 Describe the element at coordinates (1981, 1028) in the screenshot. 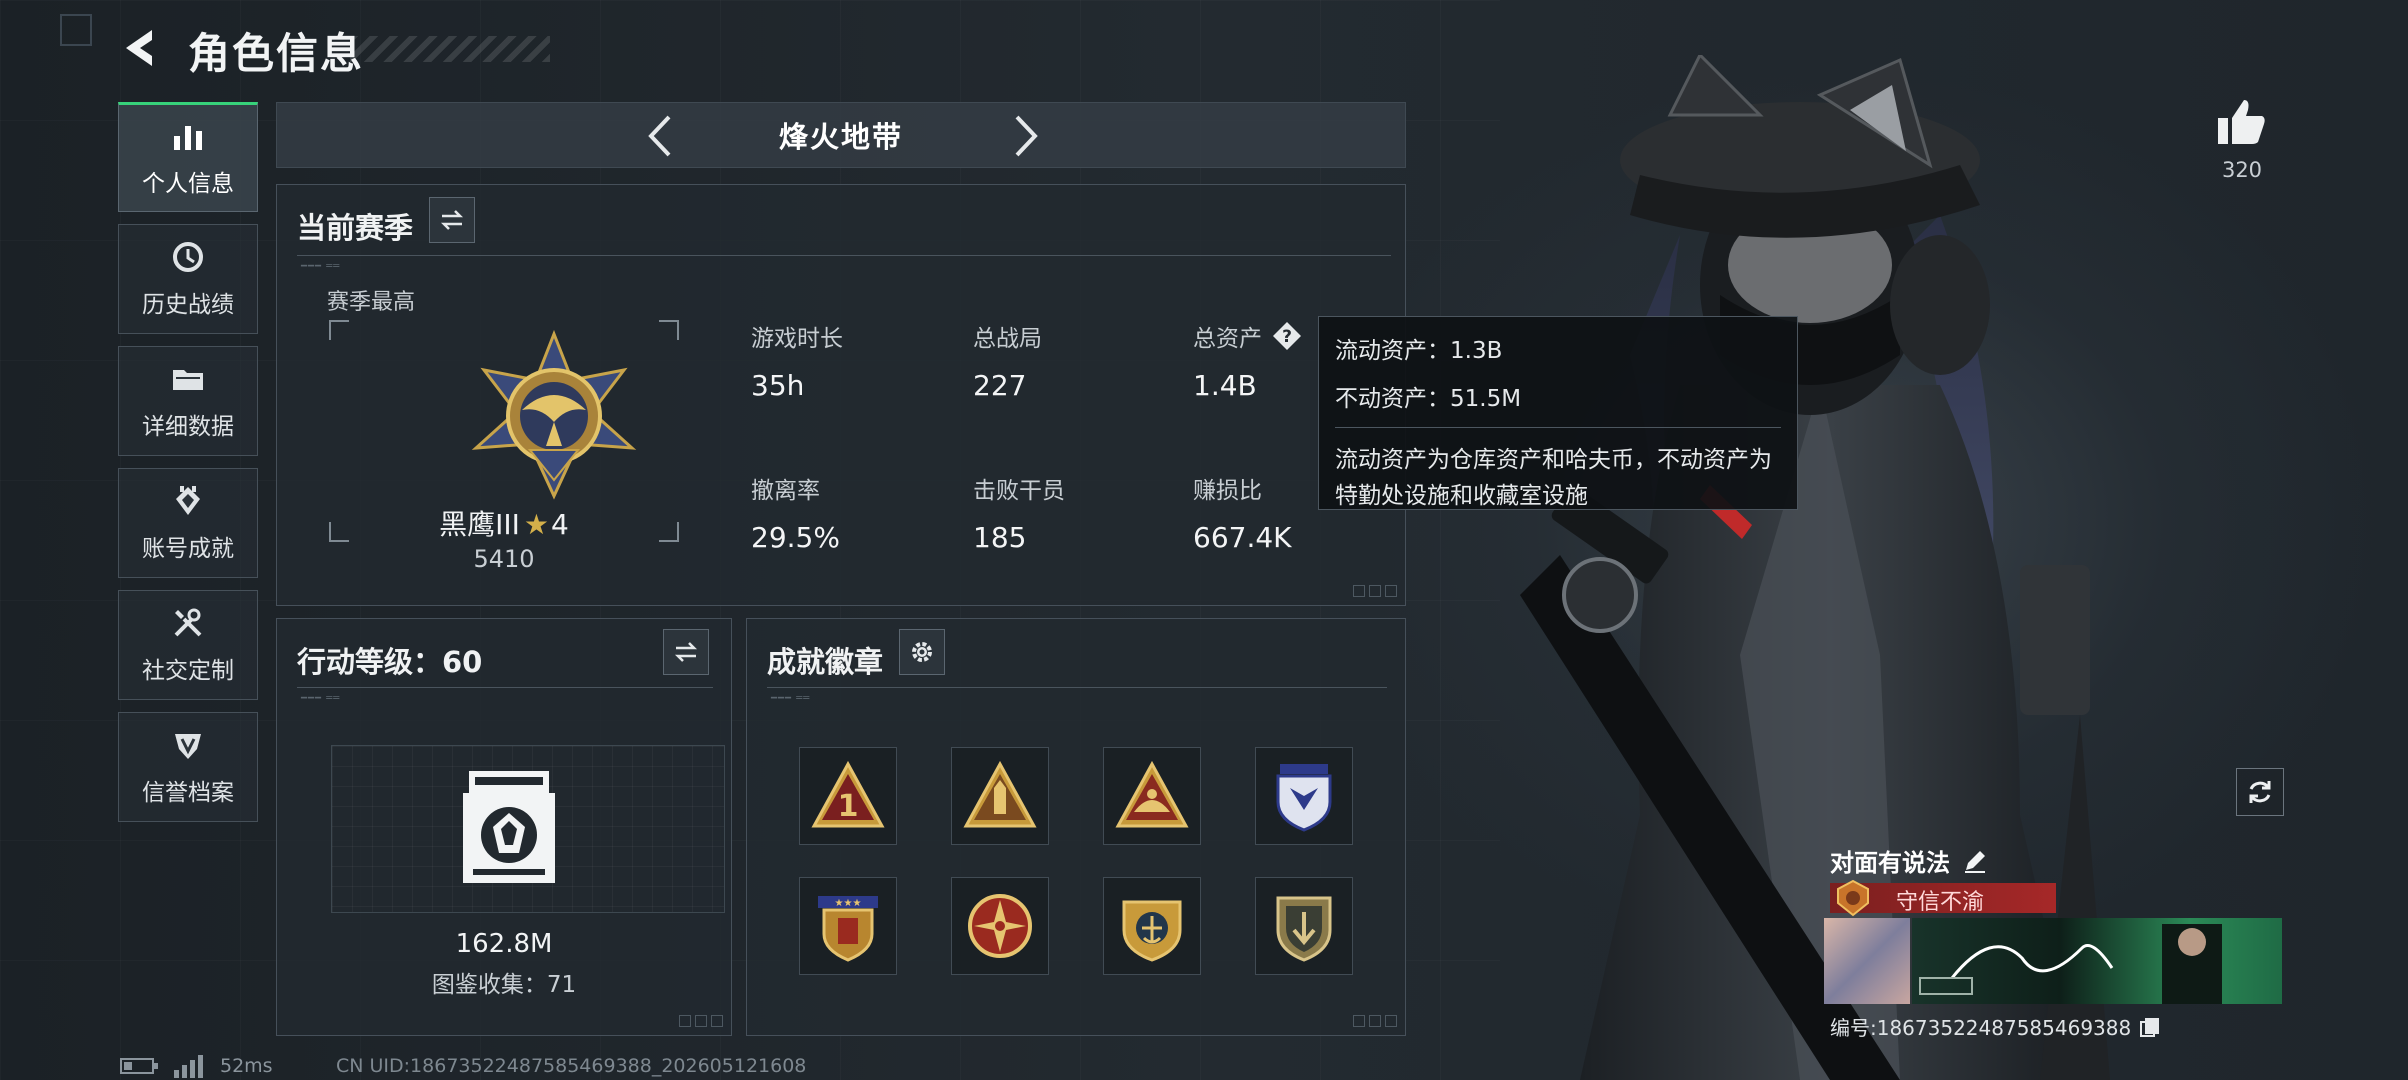

I see `player-id-text: 编号:18673522487585469388` at that location.